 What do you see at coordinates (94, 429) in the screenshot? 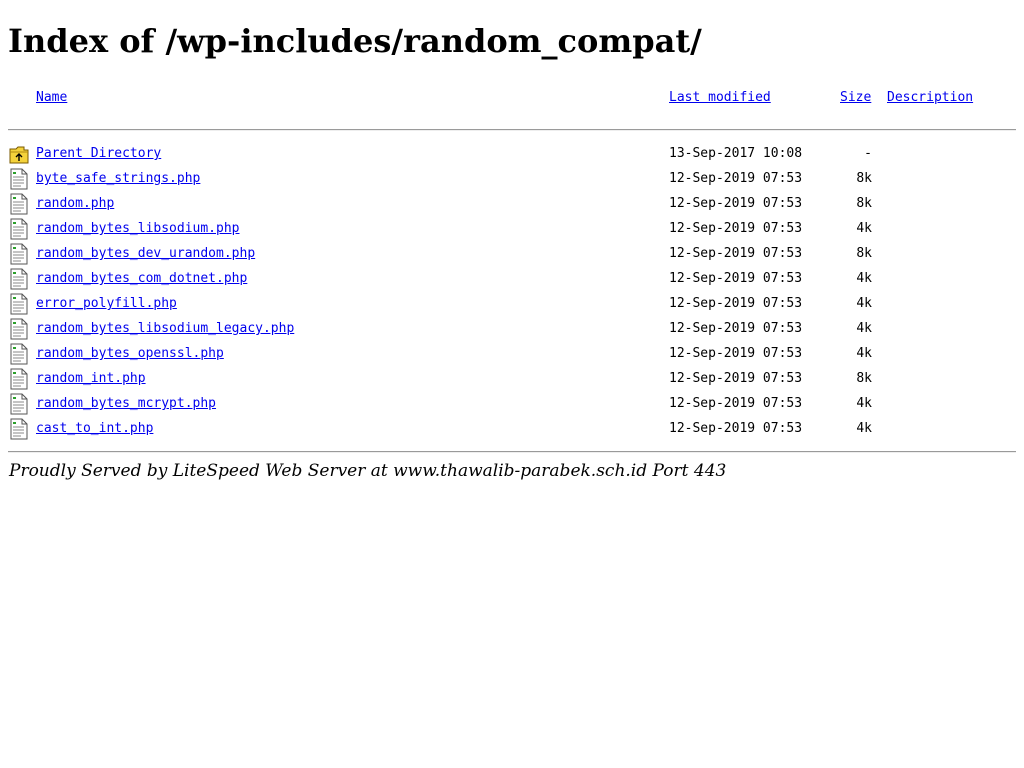
I see `file-link: cast_to_int.php` at bounding box center [94, 429].